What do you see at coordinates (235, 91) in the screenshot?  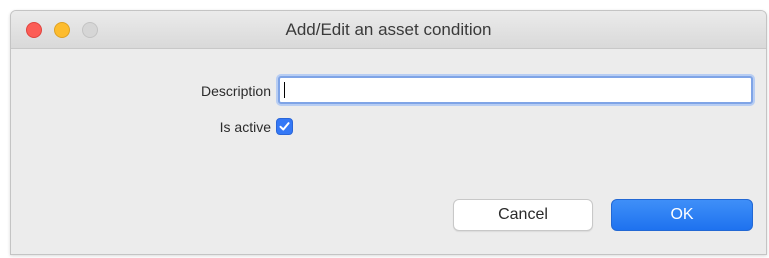 I see `description-label: Description` at bounding box center [235, 91].